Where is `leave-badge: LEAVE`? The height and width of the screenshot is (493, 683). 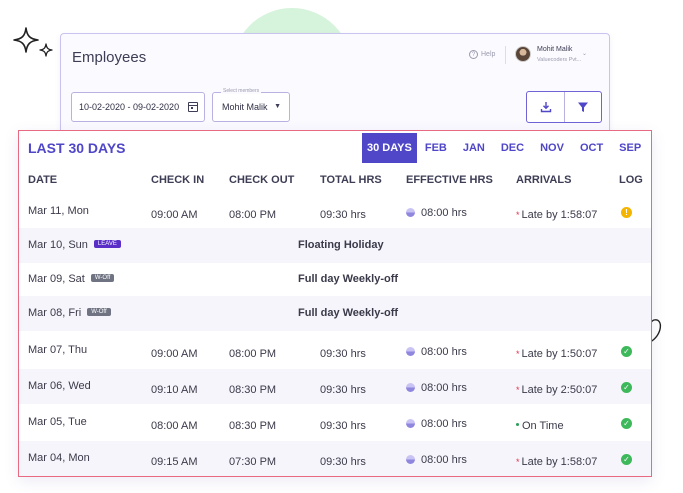 leave-badge: LEAVE is located at coordinates (107, 244).